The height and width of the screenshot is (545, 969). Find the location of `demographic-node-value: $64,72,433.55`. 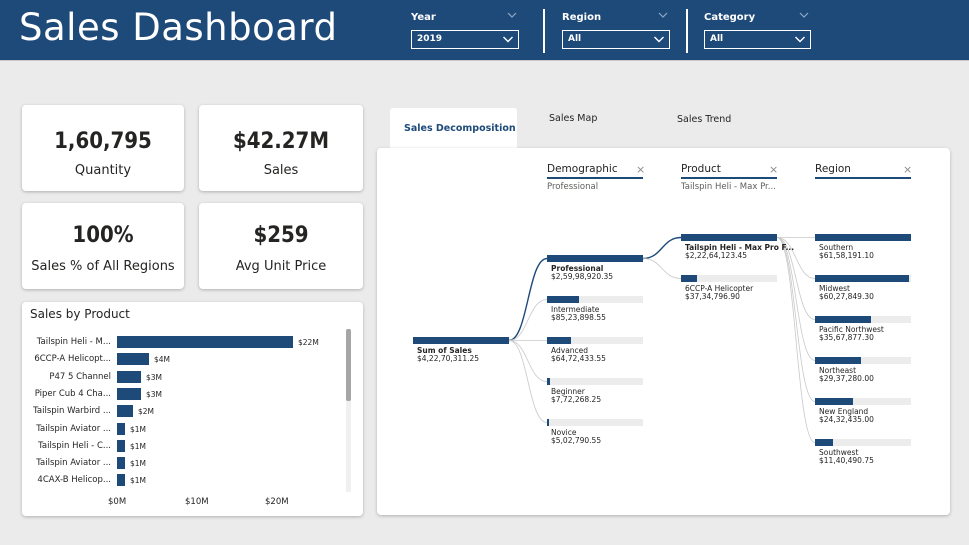

demographic-node-value: $64,72,433.55 is located at coordinates (578, 358).